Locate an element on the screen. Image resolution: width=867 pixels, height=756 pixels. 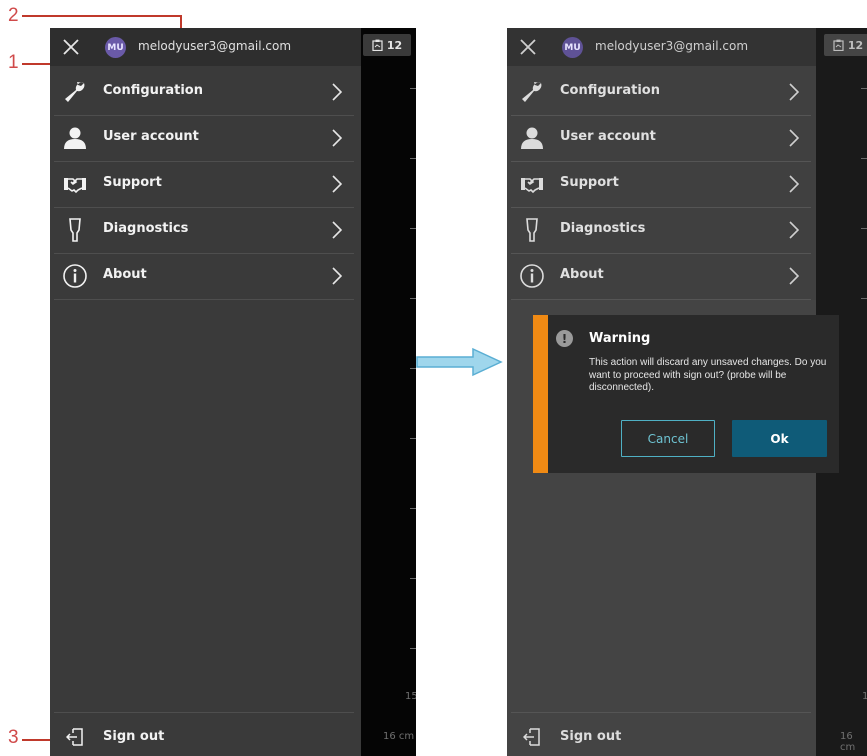
warning-icon: ! is located at coordinates (564, 338).